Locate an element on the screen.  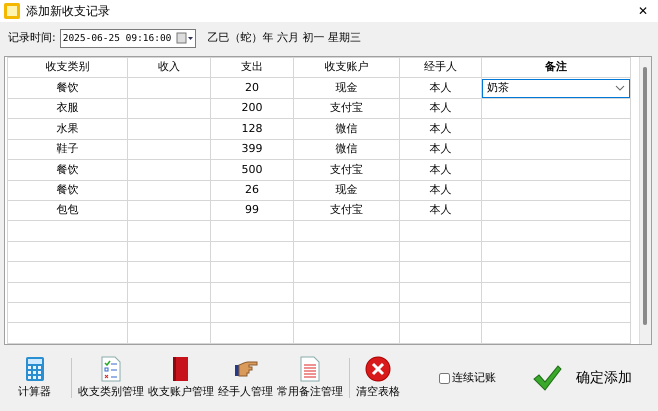
table-cell: 包包 is located at coordinates (67, 209).